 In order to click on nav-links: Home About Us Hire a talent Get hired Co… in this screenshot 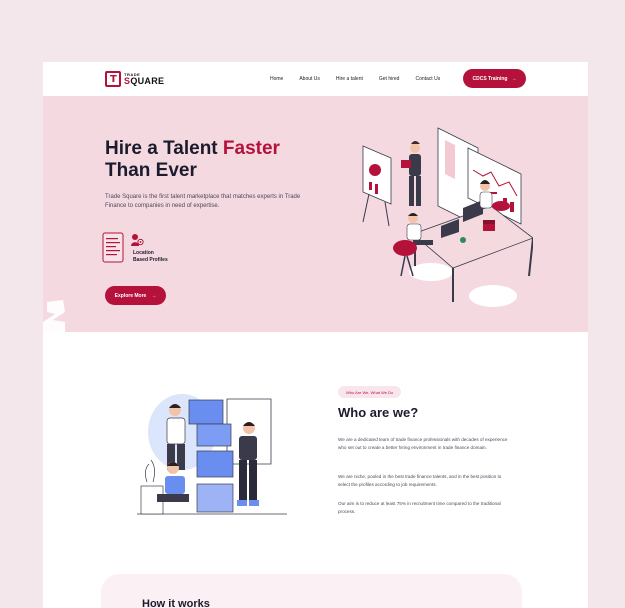, I will do `click(363, 79)`.